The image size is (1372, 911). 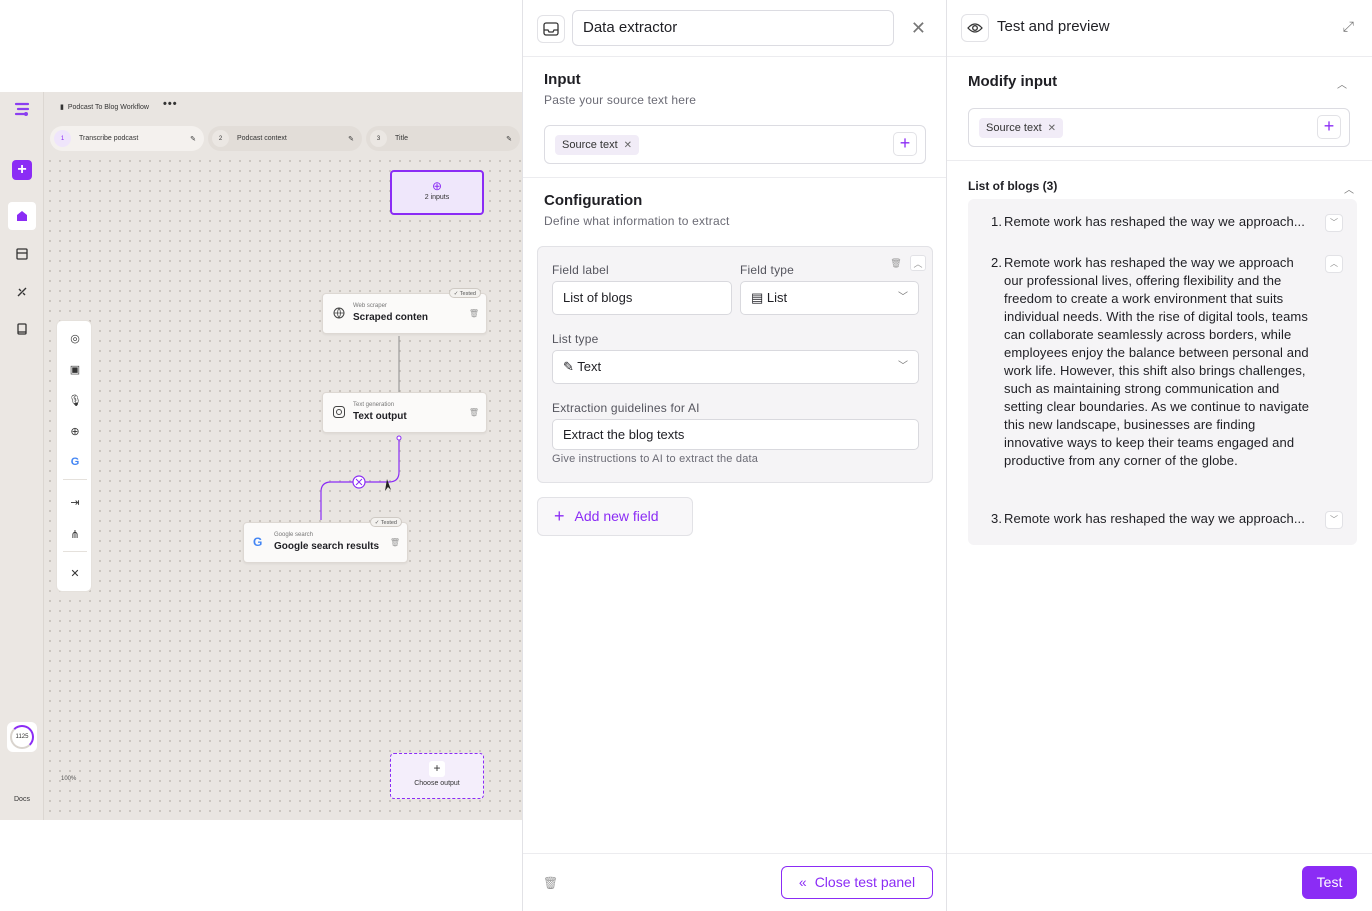 What do you see at coordinates (802, 882) in the screenshot?
I see `double-chevron-left-icon: «` at bounding box center [802, 882].